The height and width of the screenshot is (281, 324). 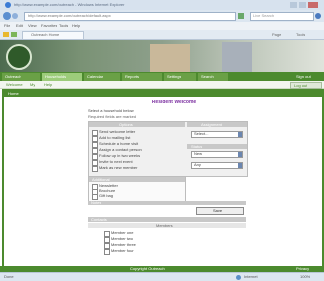 What do you see at coordinates (49, 26) in the screenshot?
I see `menu-favorites: Favorites` at bounding box center [49, 26].